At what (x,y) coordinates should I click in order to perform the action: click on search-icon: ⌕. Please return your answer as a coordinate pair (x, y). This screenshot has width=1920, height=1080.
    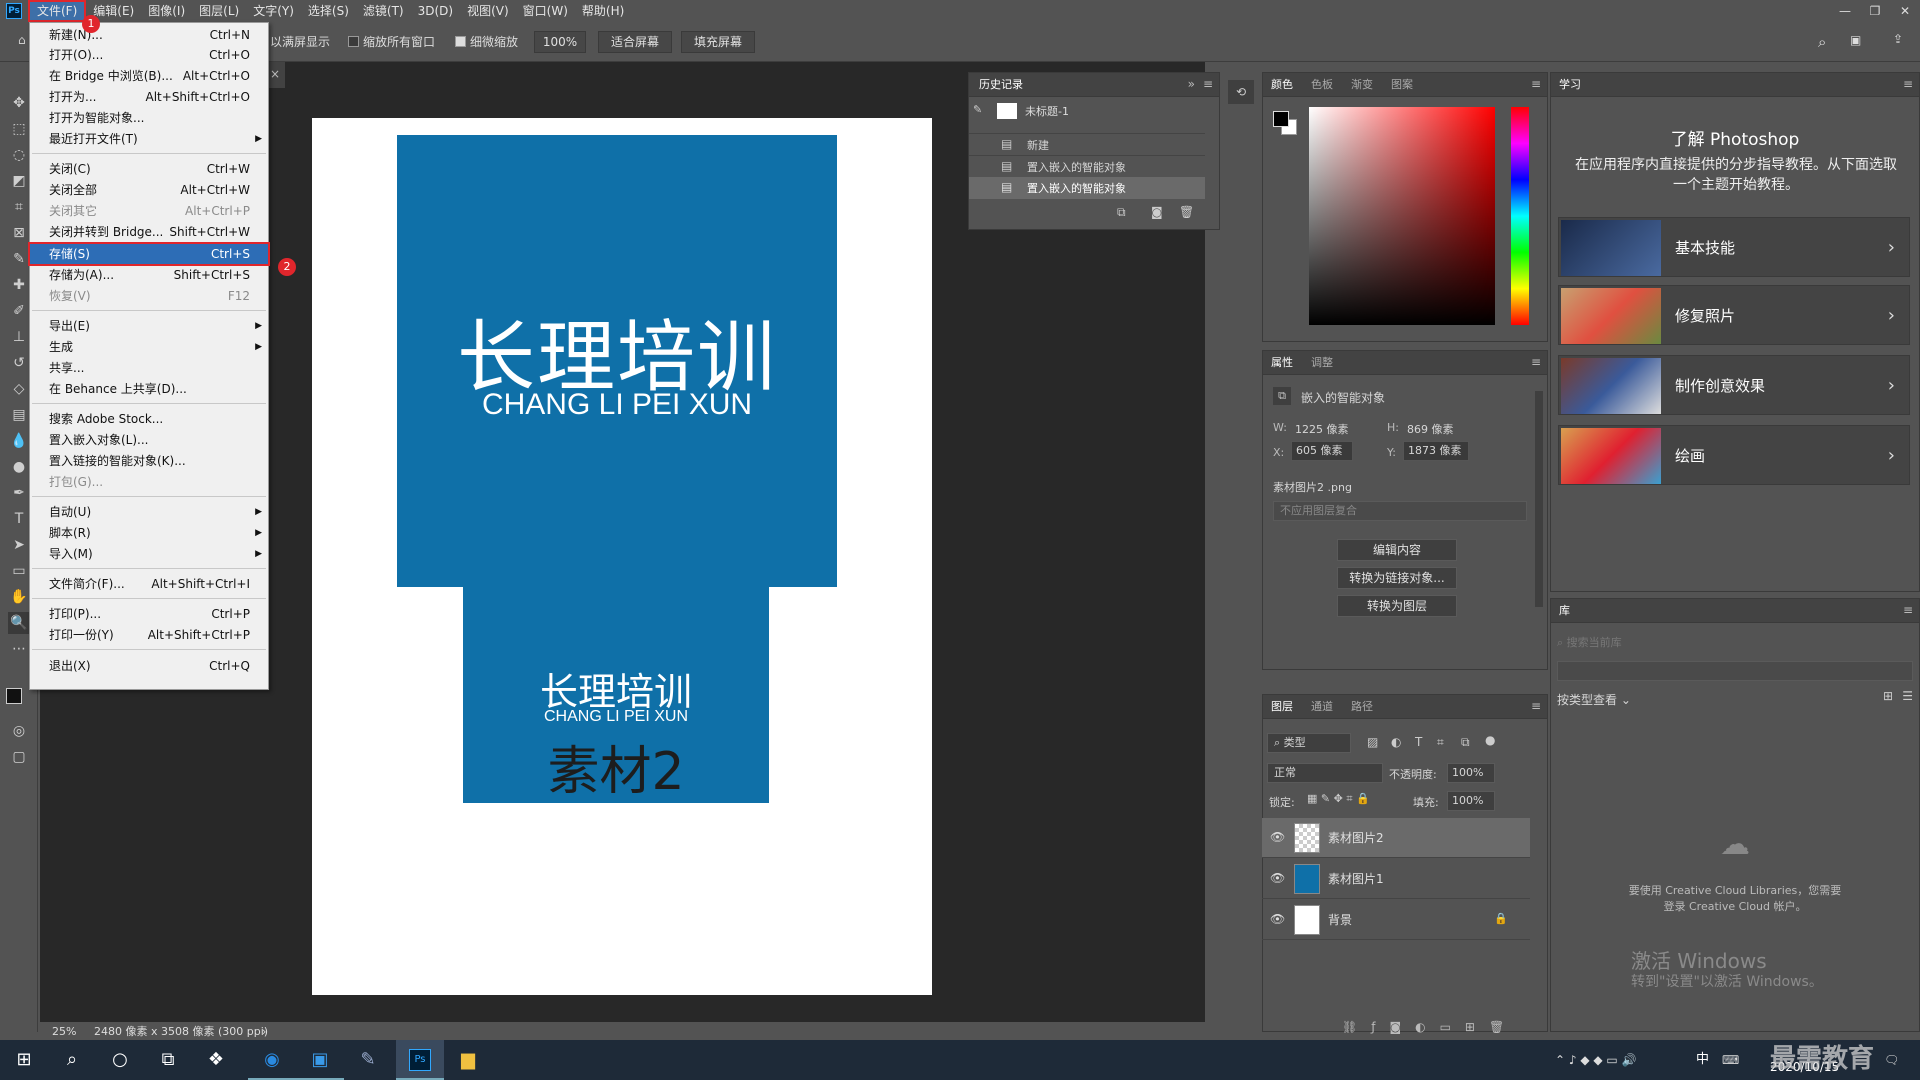
    Looking at the image, I should click on (1822, 42).